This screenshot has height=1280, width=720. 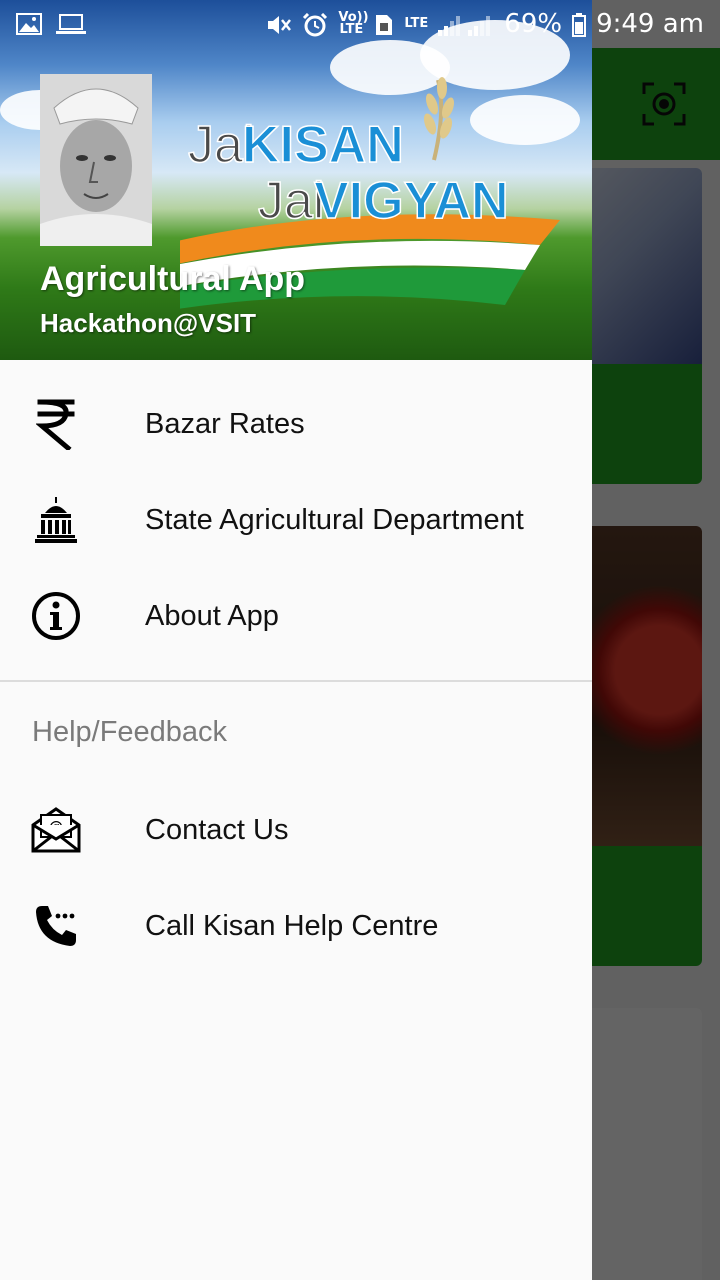 What do you see at coordinates (323, 145) in the screenshot?
I see `svg-text: KISAN` at bounding box center [323, 145].